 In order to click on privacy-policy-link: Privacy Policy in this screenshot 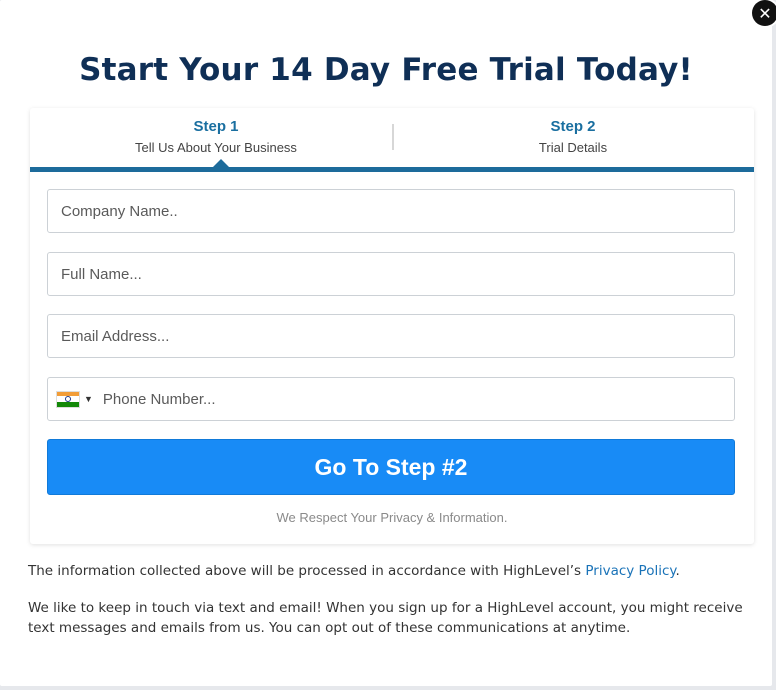, I will do `click(630, 571)`.